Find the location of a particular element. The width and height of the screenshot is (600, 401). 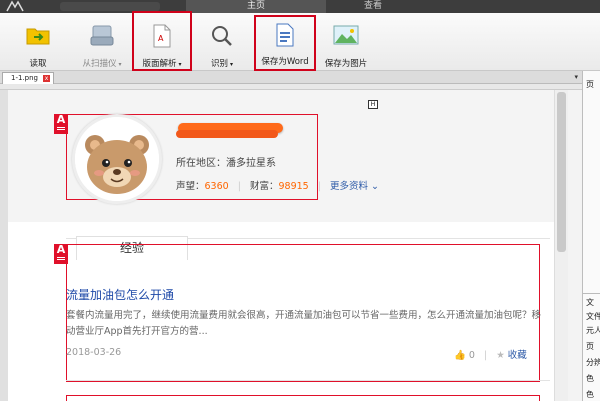

vertical-scrollbar is located at coordinates (561, 245).